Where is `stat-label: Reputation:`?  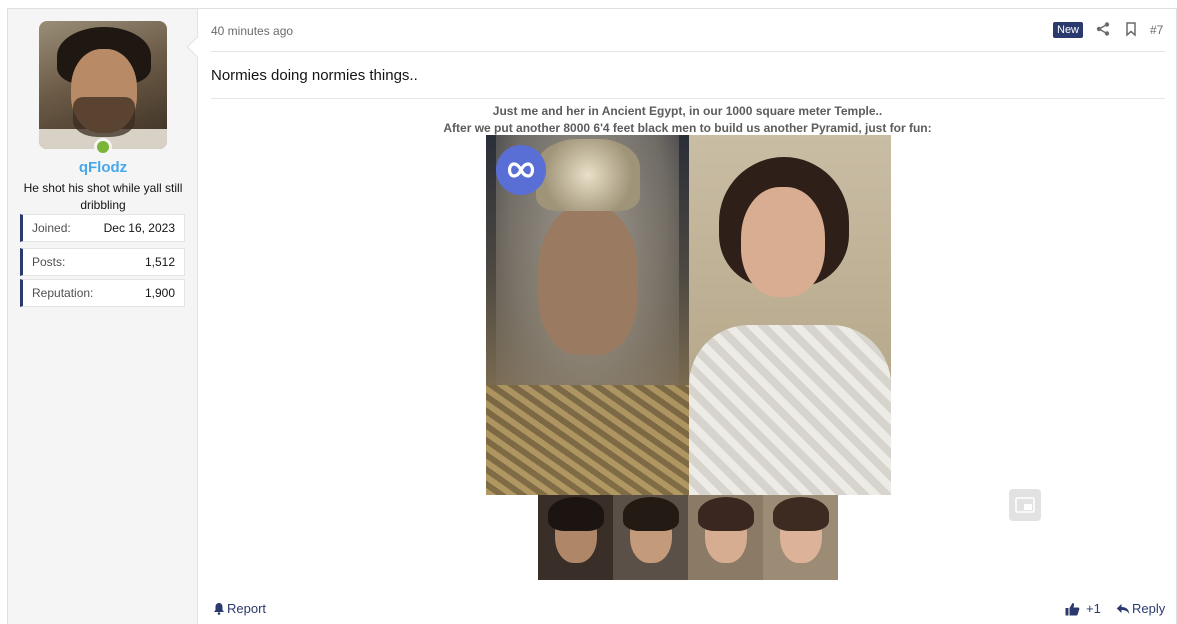
stat-label: Reputation: is located at coordinates (63, 293).